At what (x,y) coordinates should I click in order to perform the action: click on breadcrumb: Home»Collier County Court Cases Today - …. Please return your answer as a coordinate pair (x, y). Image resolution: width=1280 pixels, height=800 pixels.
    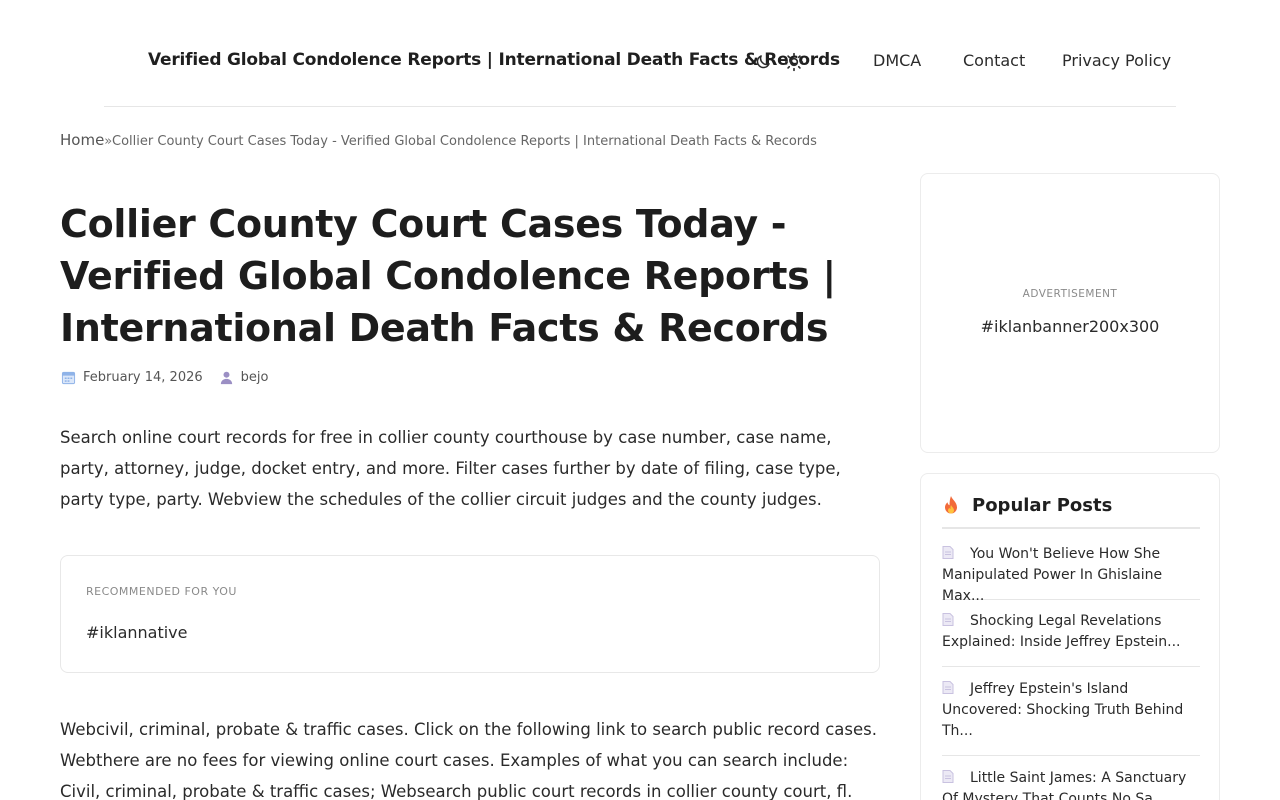
    Looking at the image, I should click on (438, 140).